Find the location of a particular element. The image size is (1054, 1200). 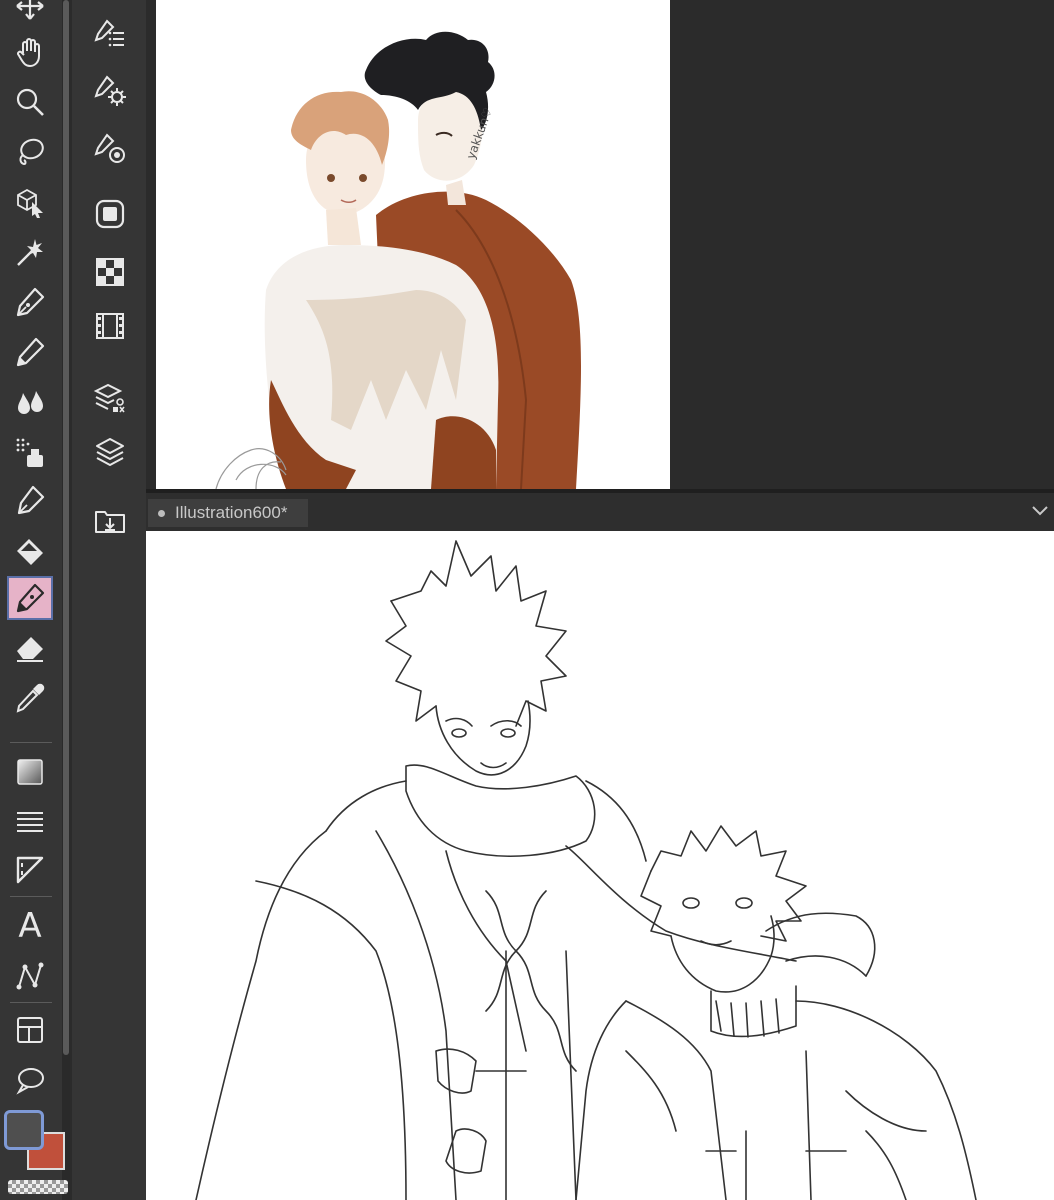

pen-tool-button is located at coordinates (30, 302).